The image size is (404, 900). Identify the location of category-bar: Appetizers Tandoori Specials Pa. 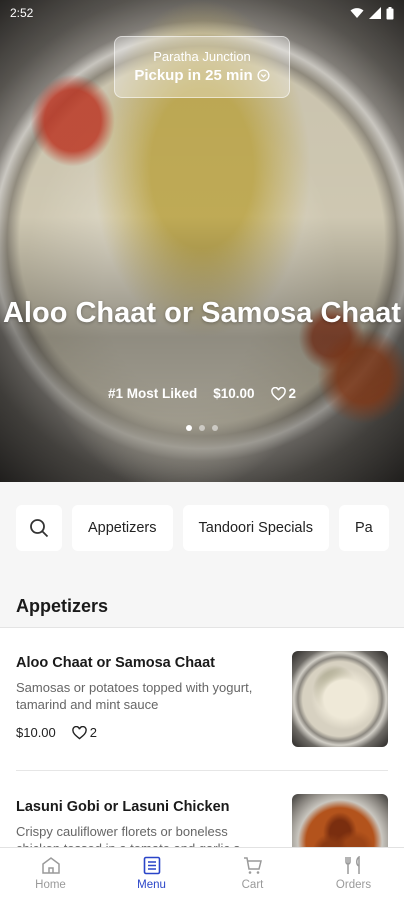
(202, 528).